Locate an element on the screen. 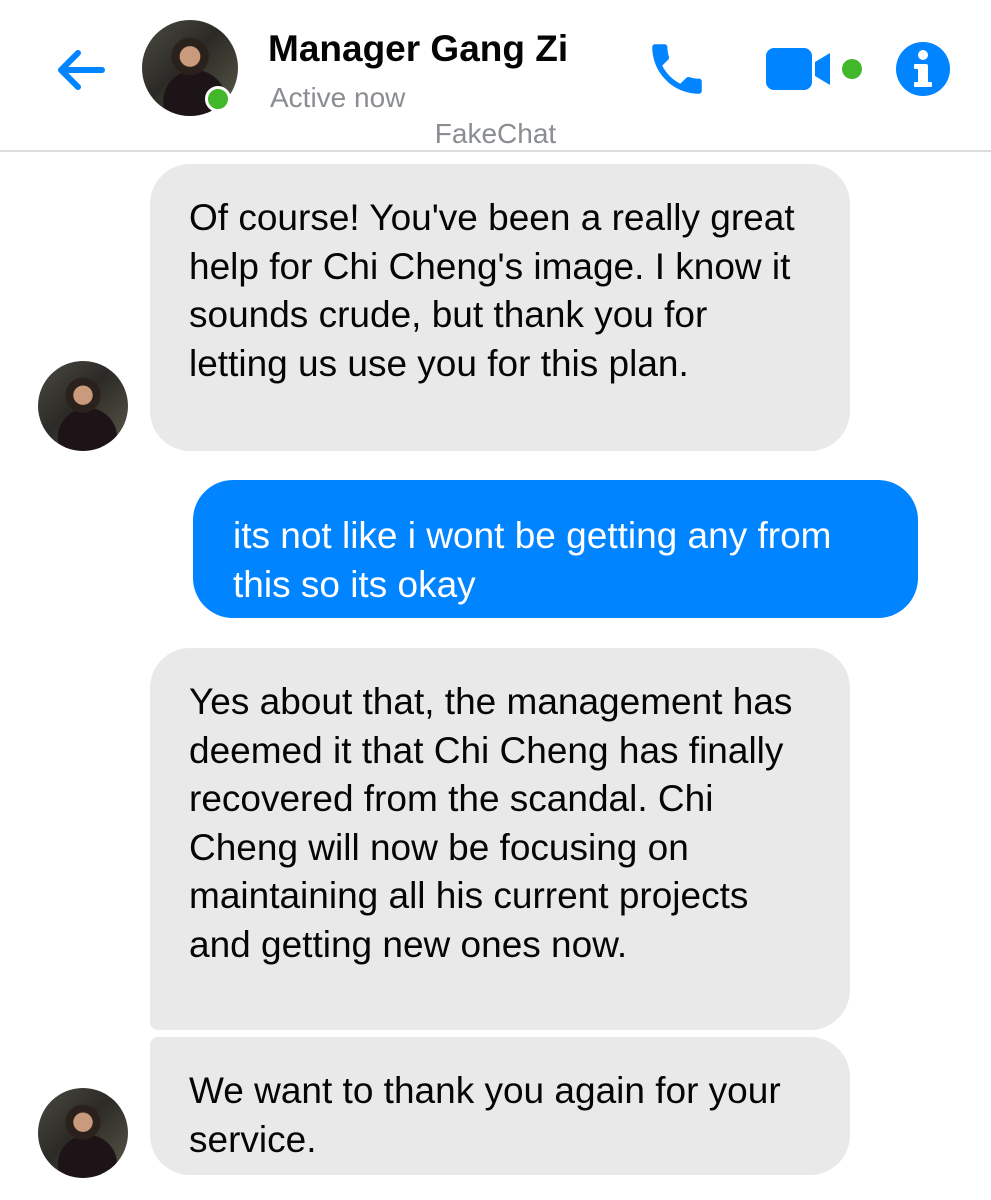 The height and width of the screenshot is (1200, 991). info-icon is located at coordinates (923, 68).